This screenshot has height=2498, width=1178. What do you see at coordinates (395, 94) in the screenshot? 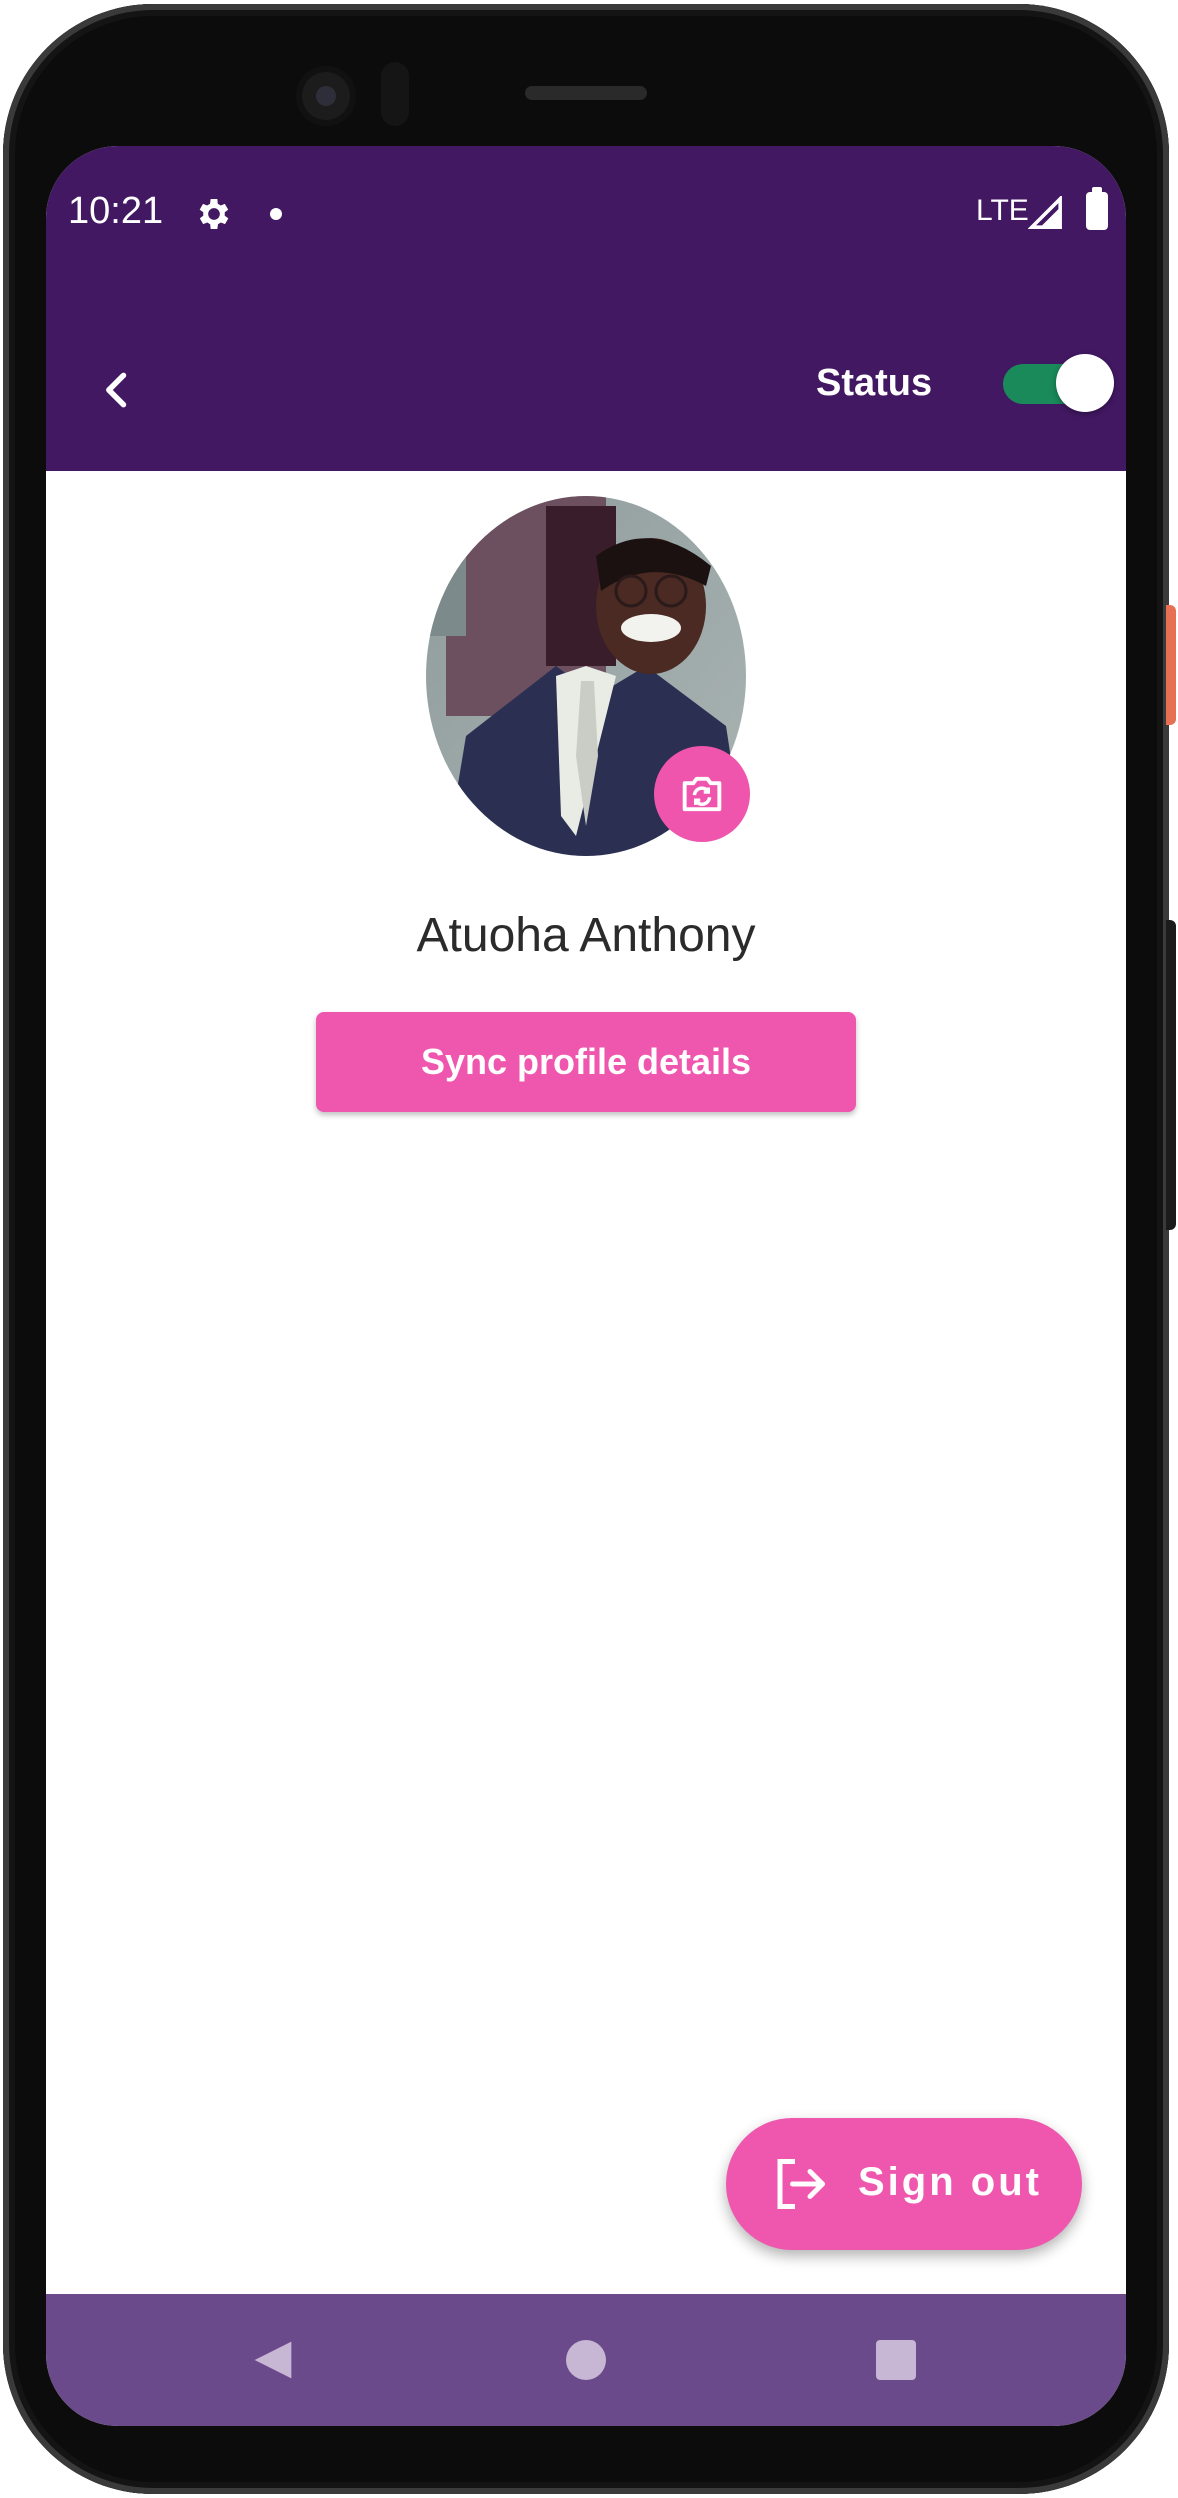
I see `proximity-sensor` at bounding box center [395, 94].